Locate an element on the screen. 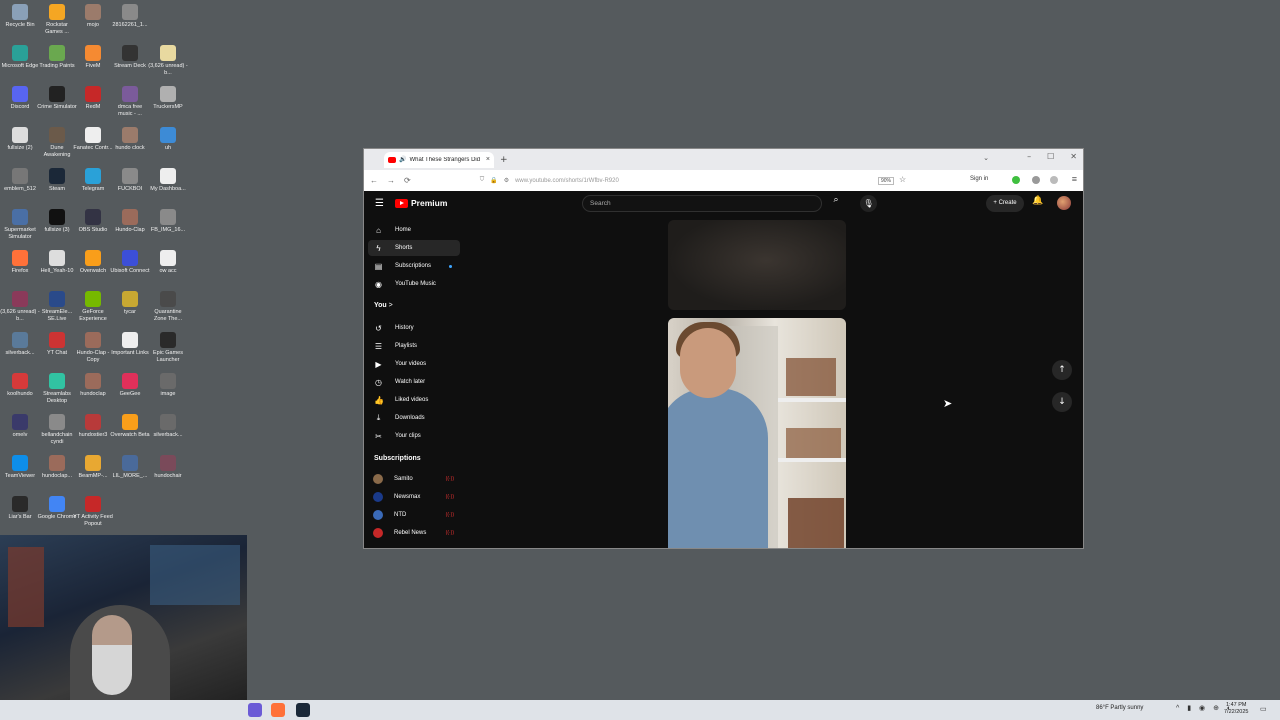 This screenshot has height=720, width=1280. speaker-icon: 🔊 is located at coordinates (402, 159).